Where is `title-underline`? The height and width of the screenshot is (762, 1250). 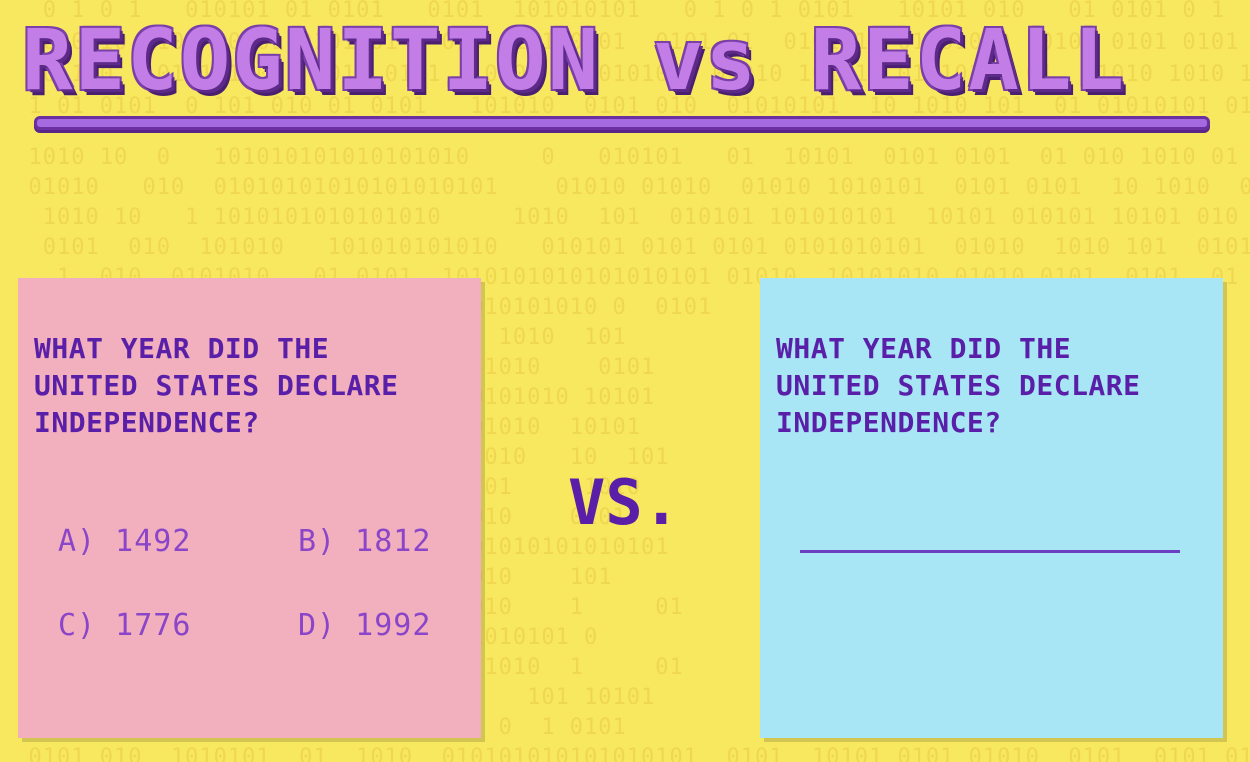
title-underline is located at coordinates (622, 123).